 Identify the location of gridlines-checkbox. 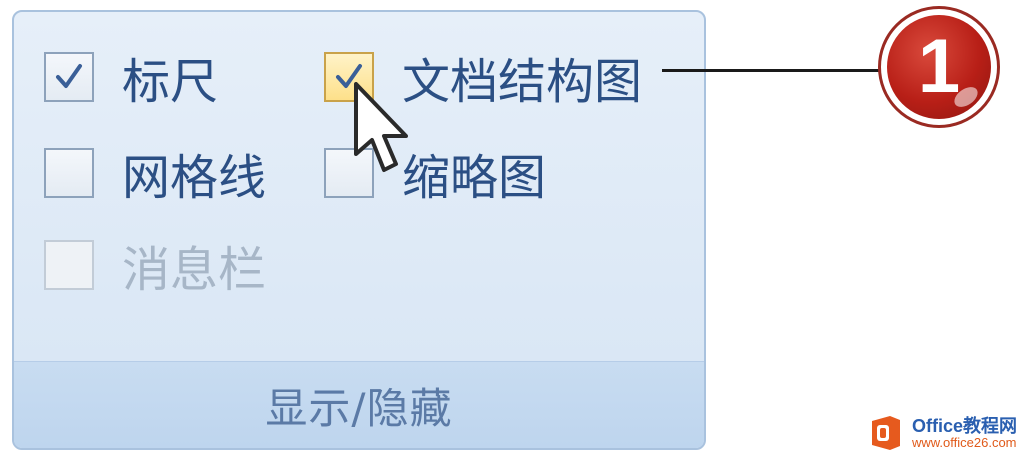
(69, 173).